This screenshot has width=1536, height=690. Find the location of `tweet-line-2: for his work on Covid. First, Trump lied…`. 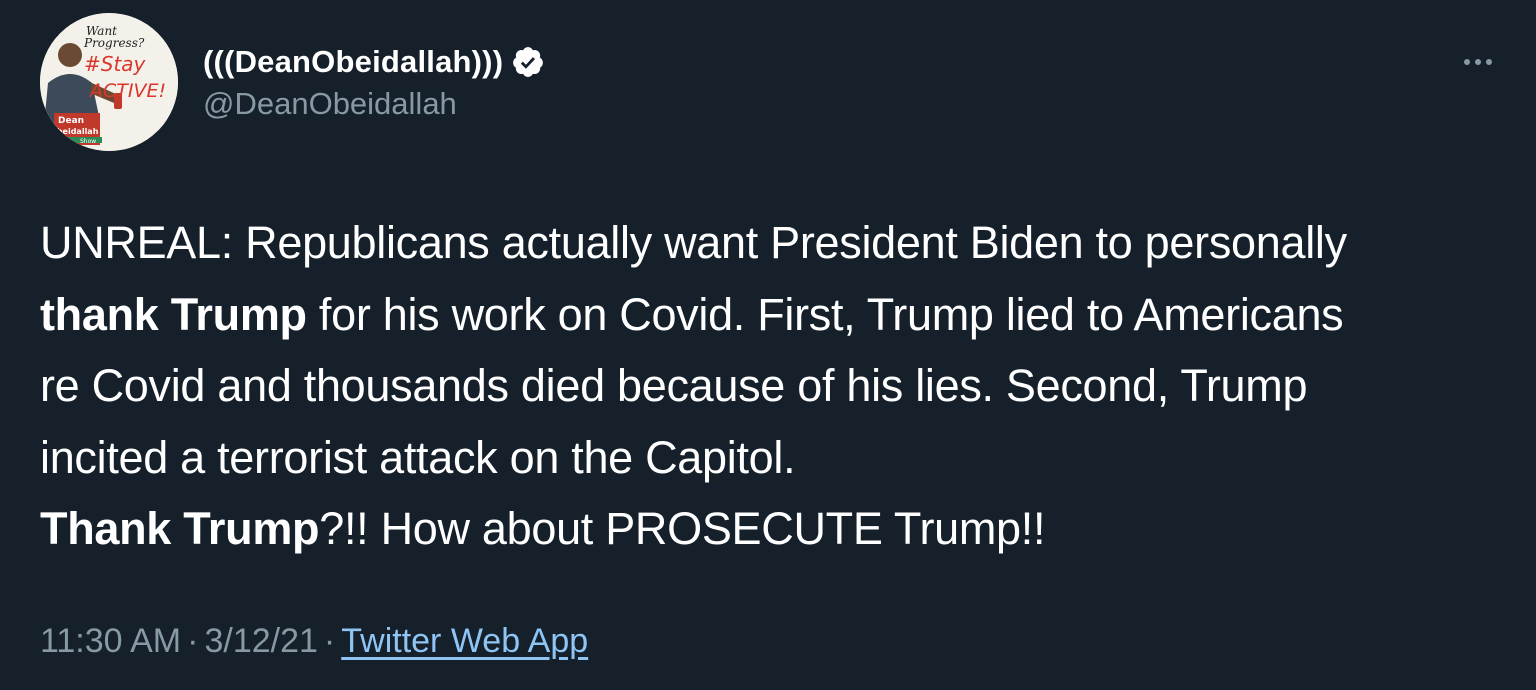

tweet-line-2: for his work on Covid. First, Trump lied… is located at coordinates (825, 314).